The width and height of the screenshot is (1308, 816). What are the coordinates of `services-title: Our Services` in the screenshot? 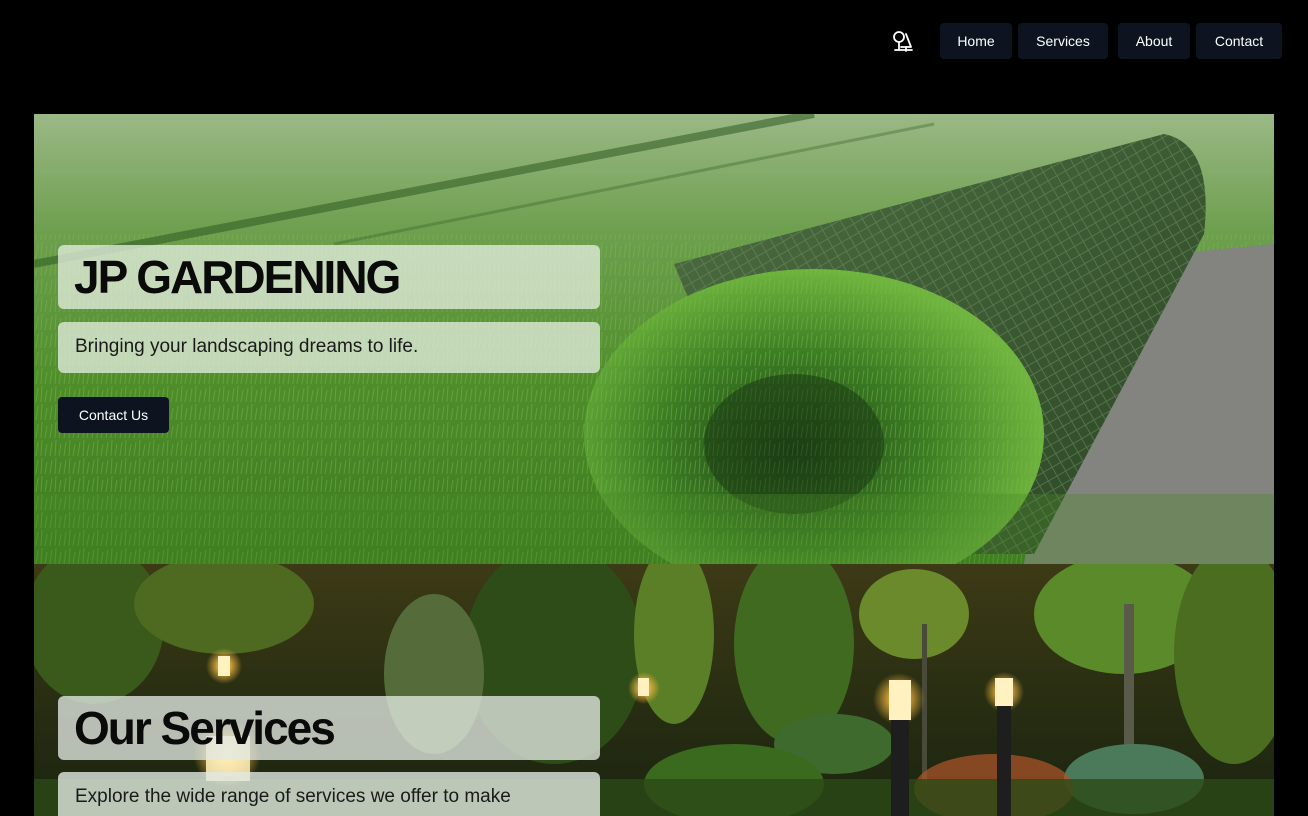 It's located at (205, 728).